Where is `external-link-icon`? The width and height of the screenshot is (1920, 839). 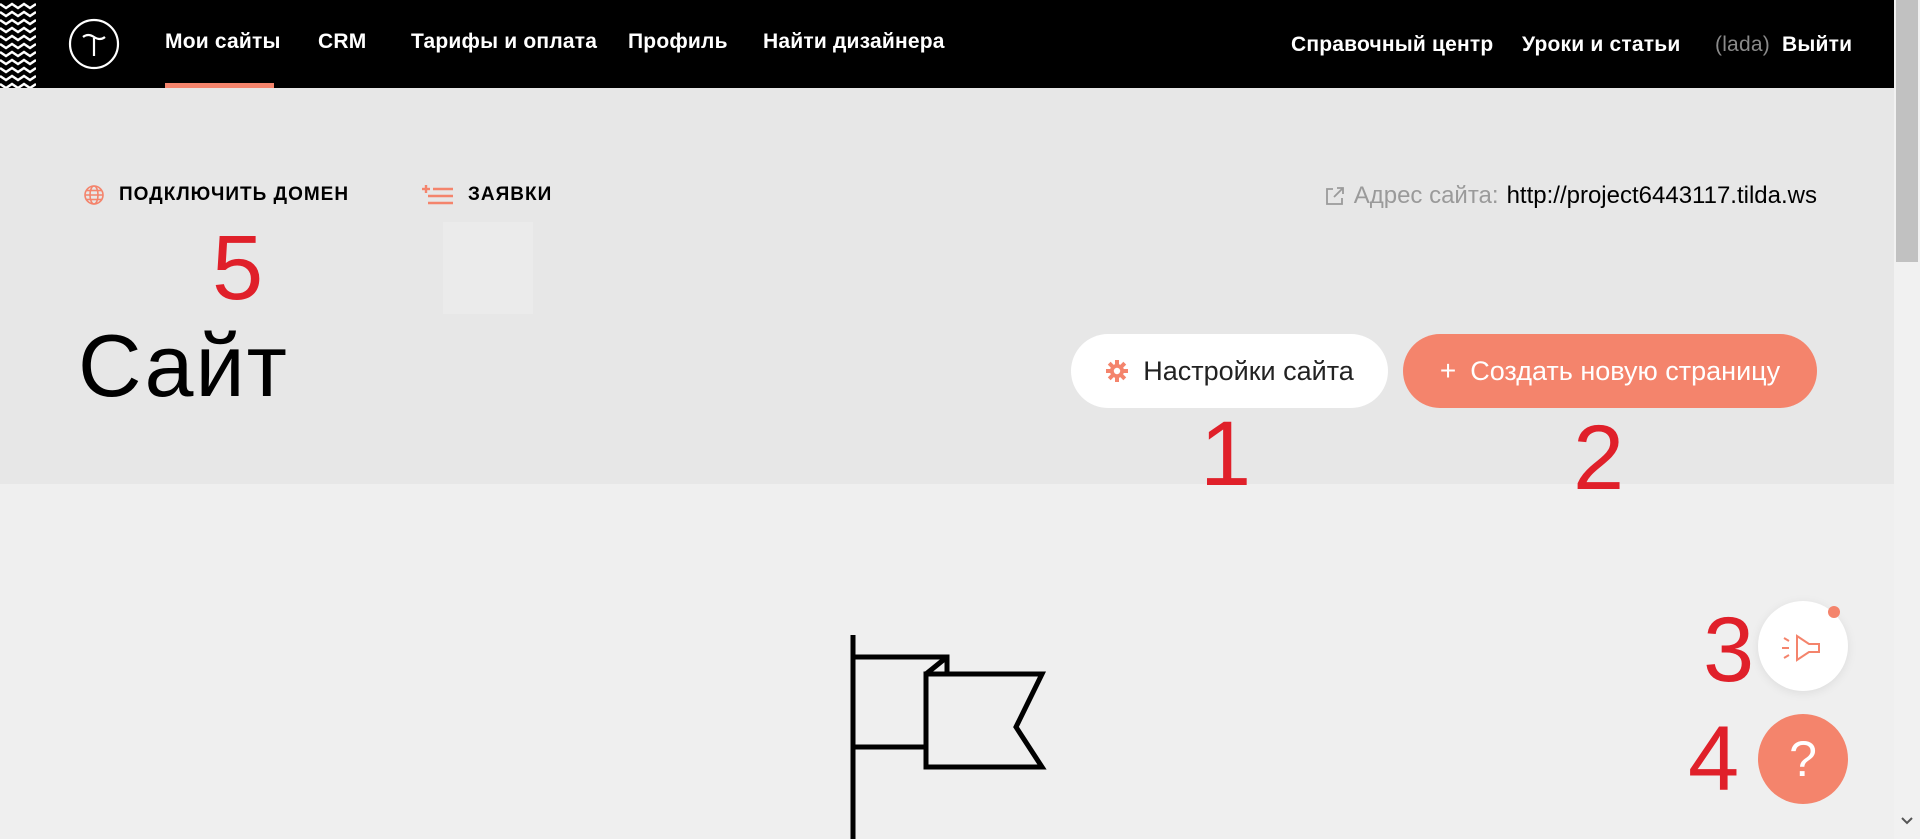
external-link-icon is located at coordinates (1334, 196).